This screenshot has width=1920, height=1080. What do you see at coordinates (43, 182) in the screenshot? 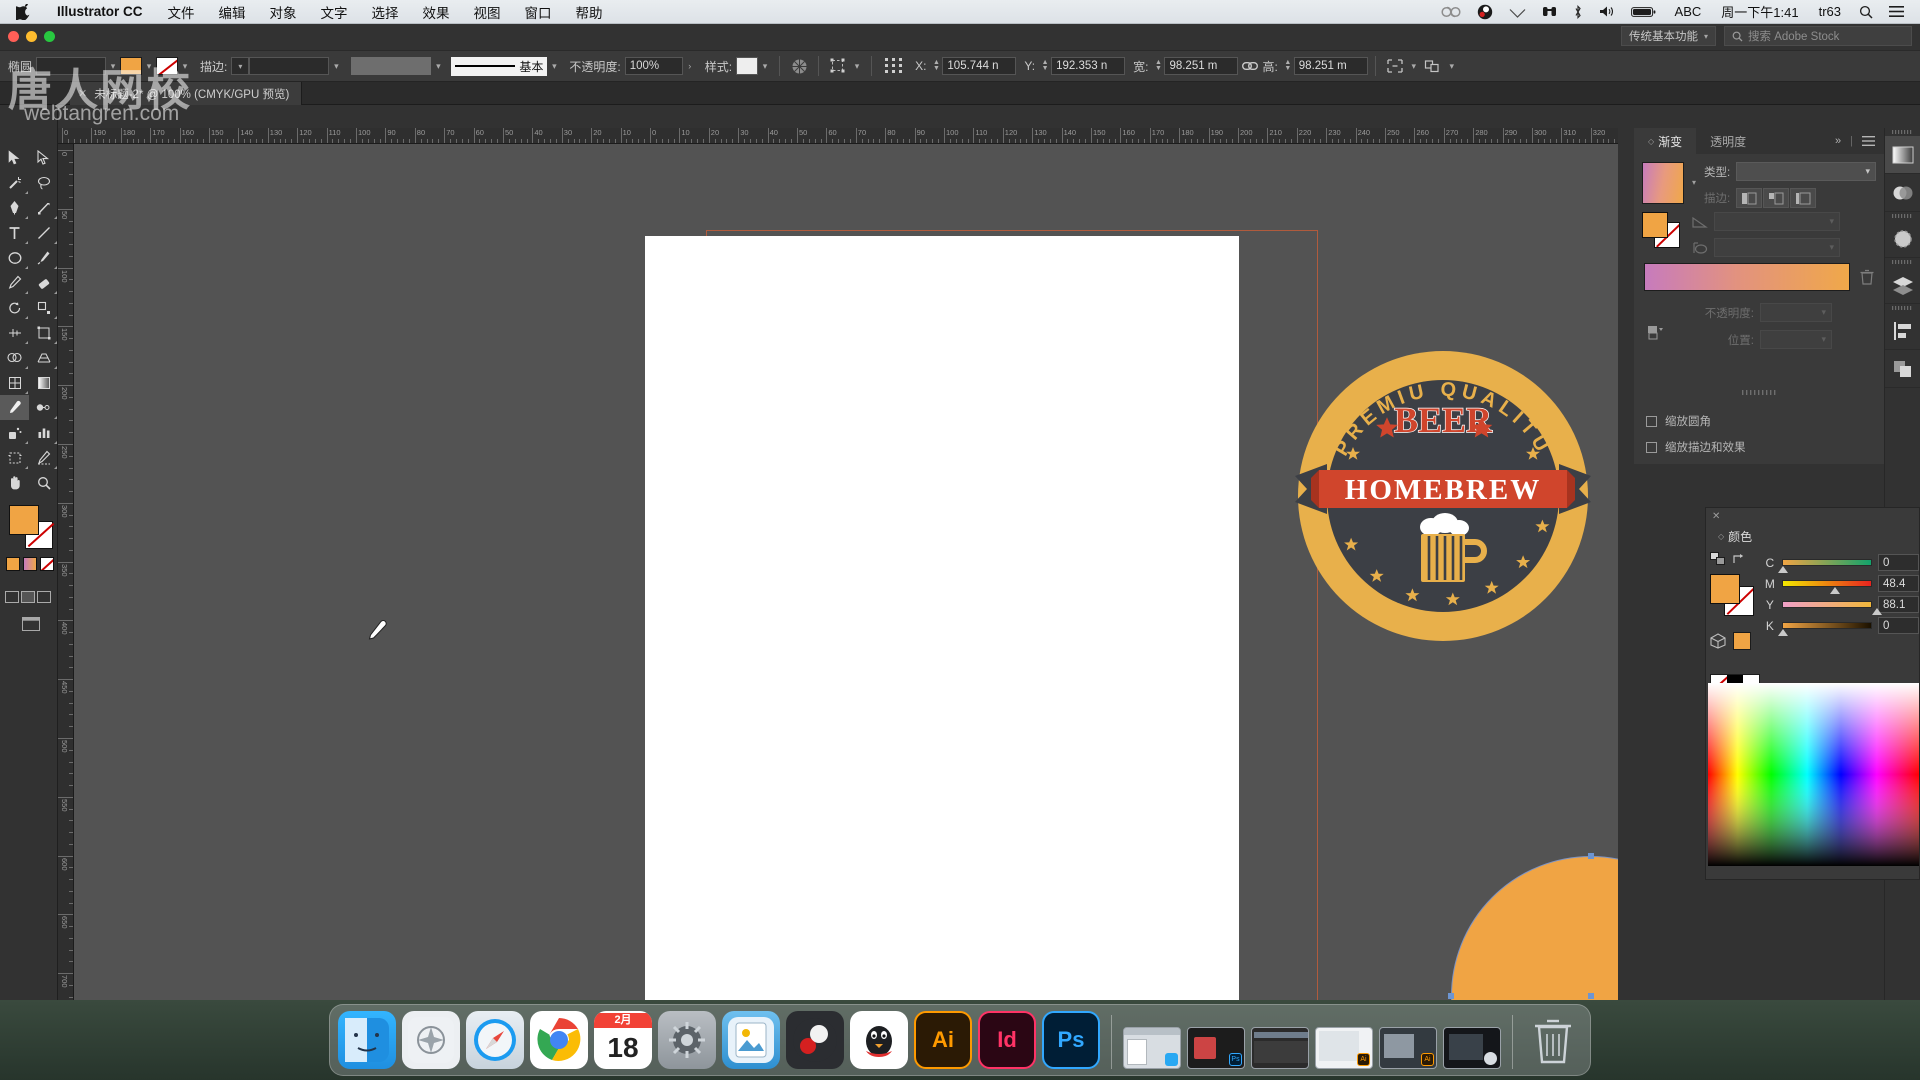
I see `lasso-tool` at bounding box center [43, 182].